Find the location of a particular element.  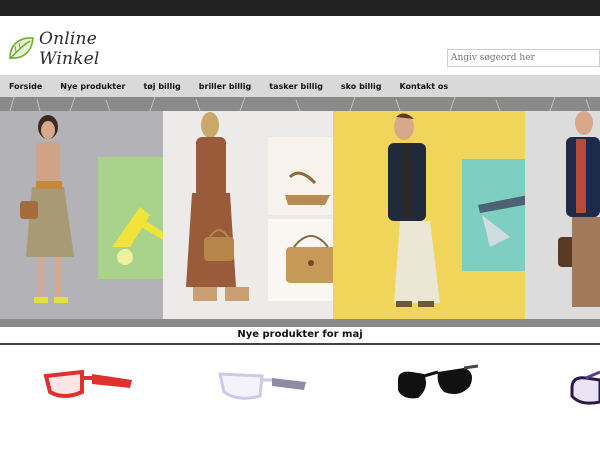

search-input is located at coordinates (523, 58).